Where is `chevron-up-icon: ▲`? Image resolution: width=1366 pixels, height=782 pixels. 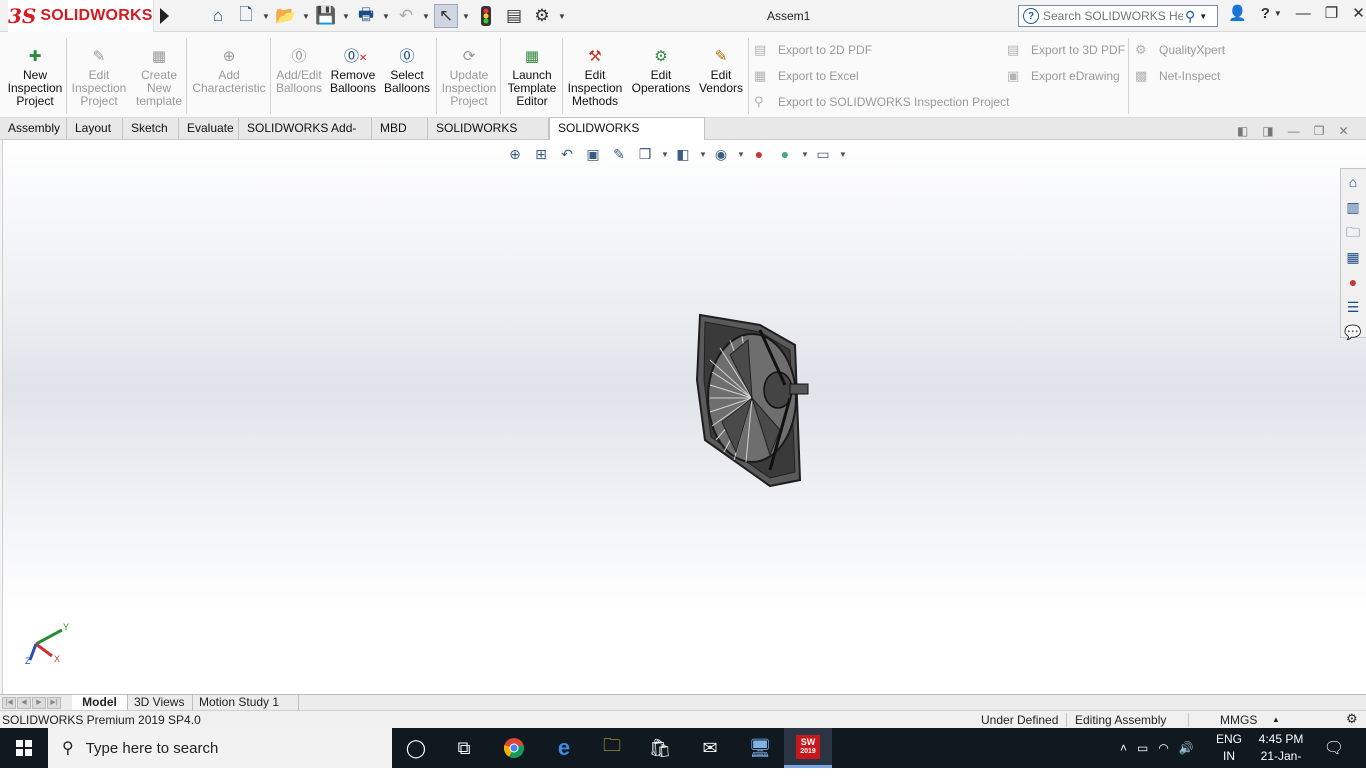
chevron-up-icon: ▲ is located at coordinates (1276, 719).